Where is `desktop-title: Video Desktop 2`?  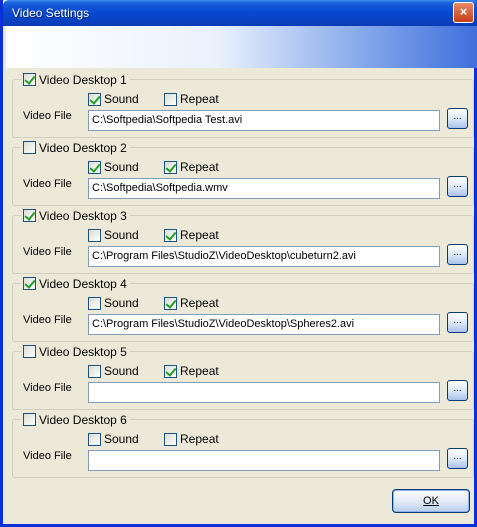
desktop-title: Video Desktop 2 is located at coordinates (83, 147).